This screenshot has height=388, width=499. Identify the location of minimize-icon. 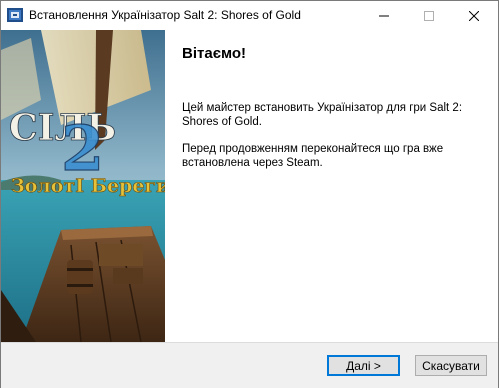
(383, 15).